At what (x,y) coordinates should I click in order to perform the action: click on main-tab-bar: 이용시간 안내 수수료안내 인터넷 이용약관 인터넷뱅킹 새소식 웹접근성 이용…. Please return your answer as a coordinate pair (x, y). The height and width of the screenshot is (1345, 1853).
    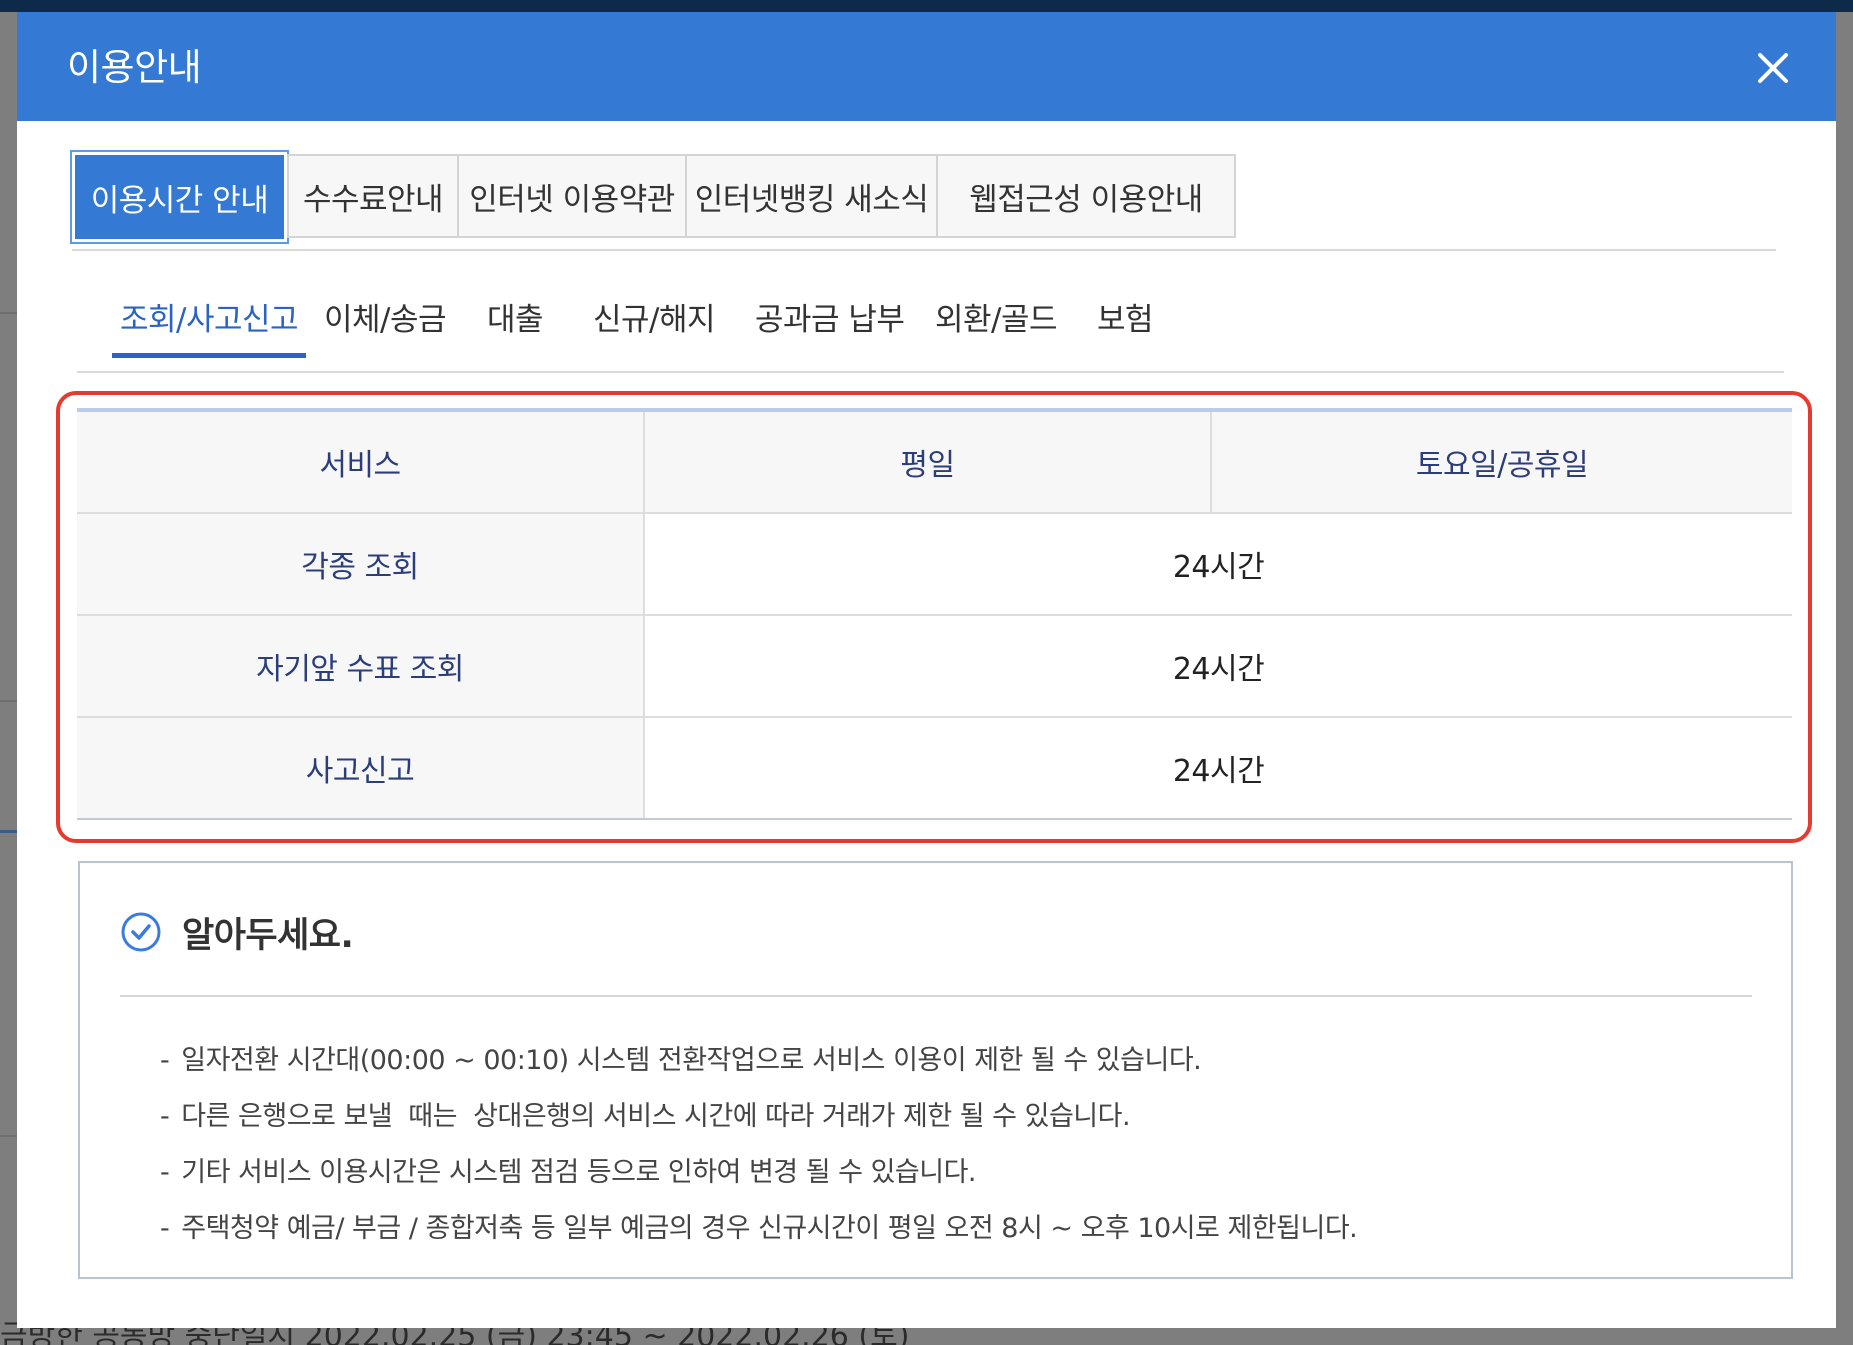
    Looking at the image, I should click on (924, 201).